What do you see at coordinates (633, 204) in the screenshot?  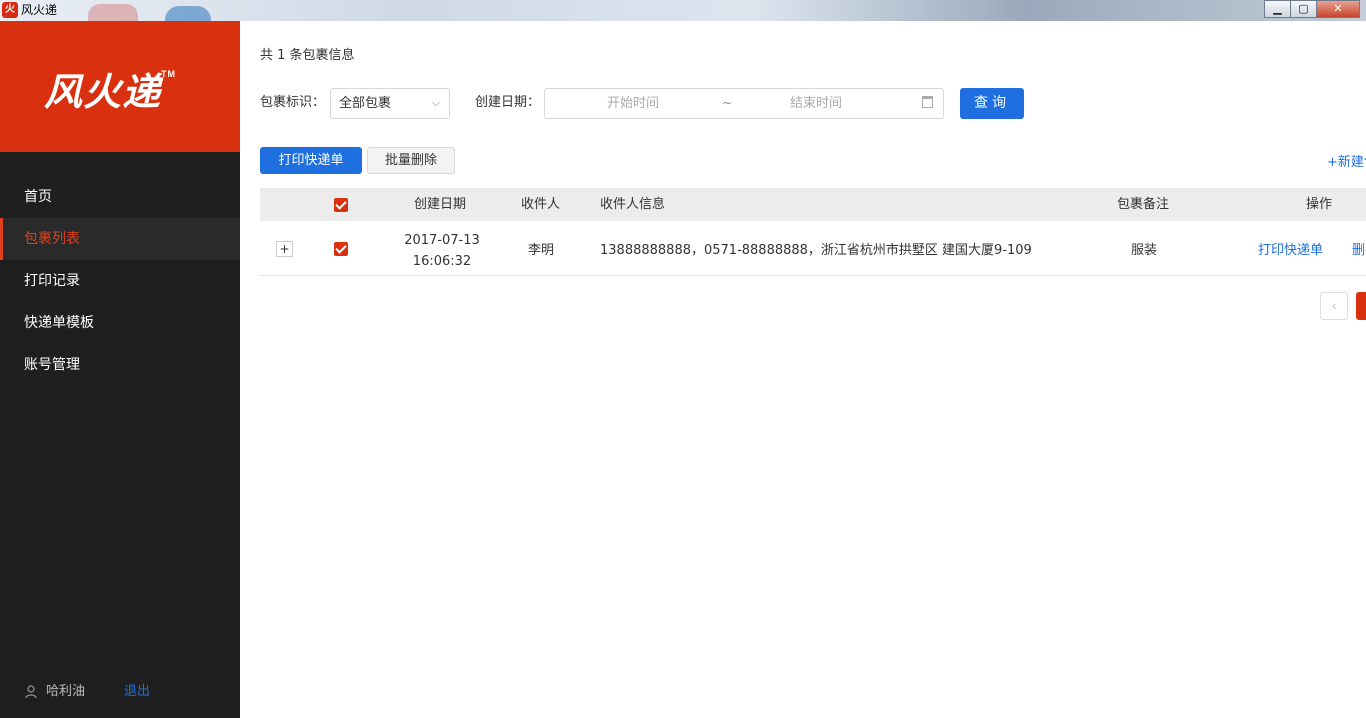 I see `header-recipient-info: 收件人信息` at bounding box center [633, 204].